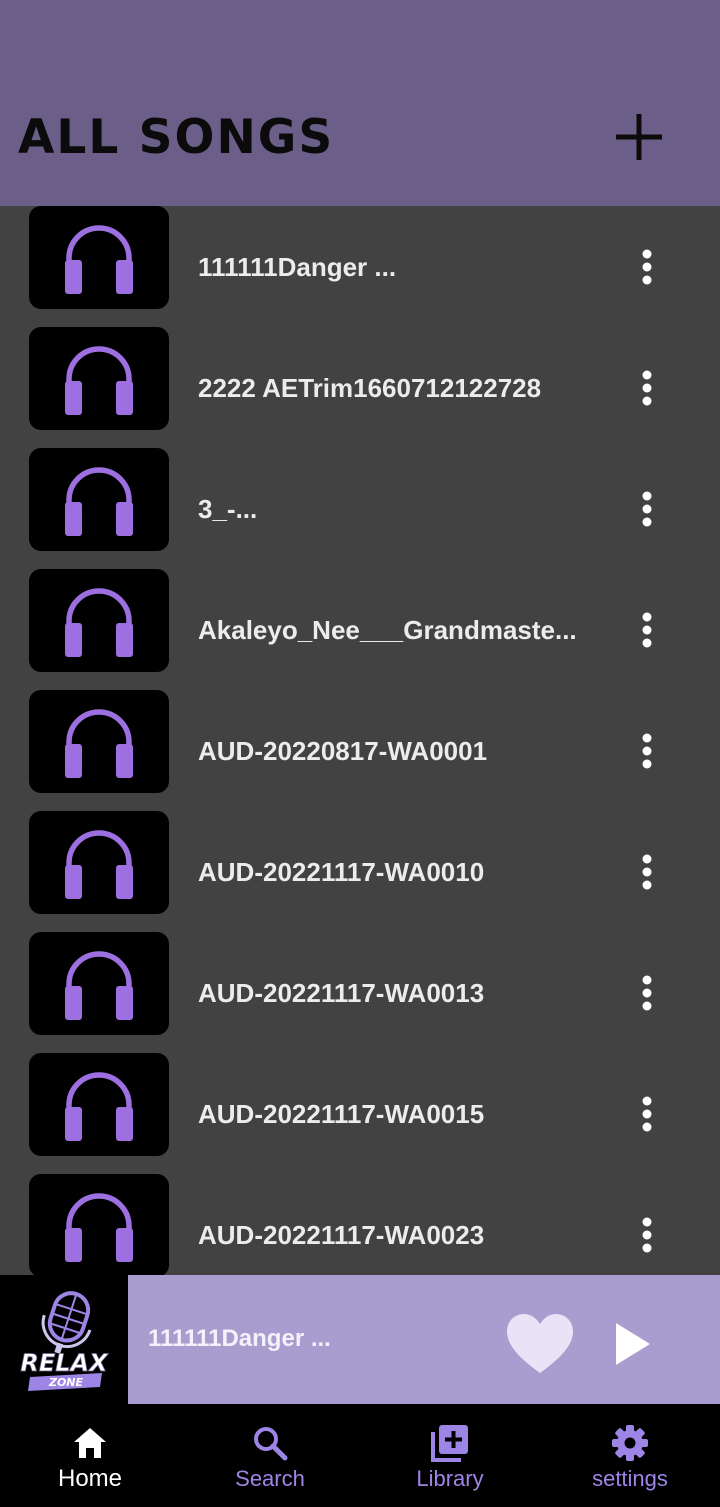 Image resolution: width=720 pixels, height=1507 pixels. What do you see at coordinates (64, 1363) in the screenshot?
I see `logo-text: RELAX` at bounding box center [64, 1363].